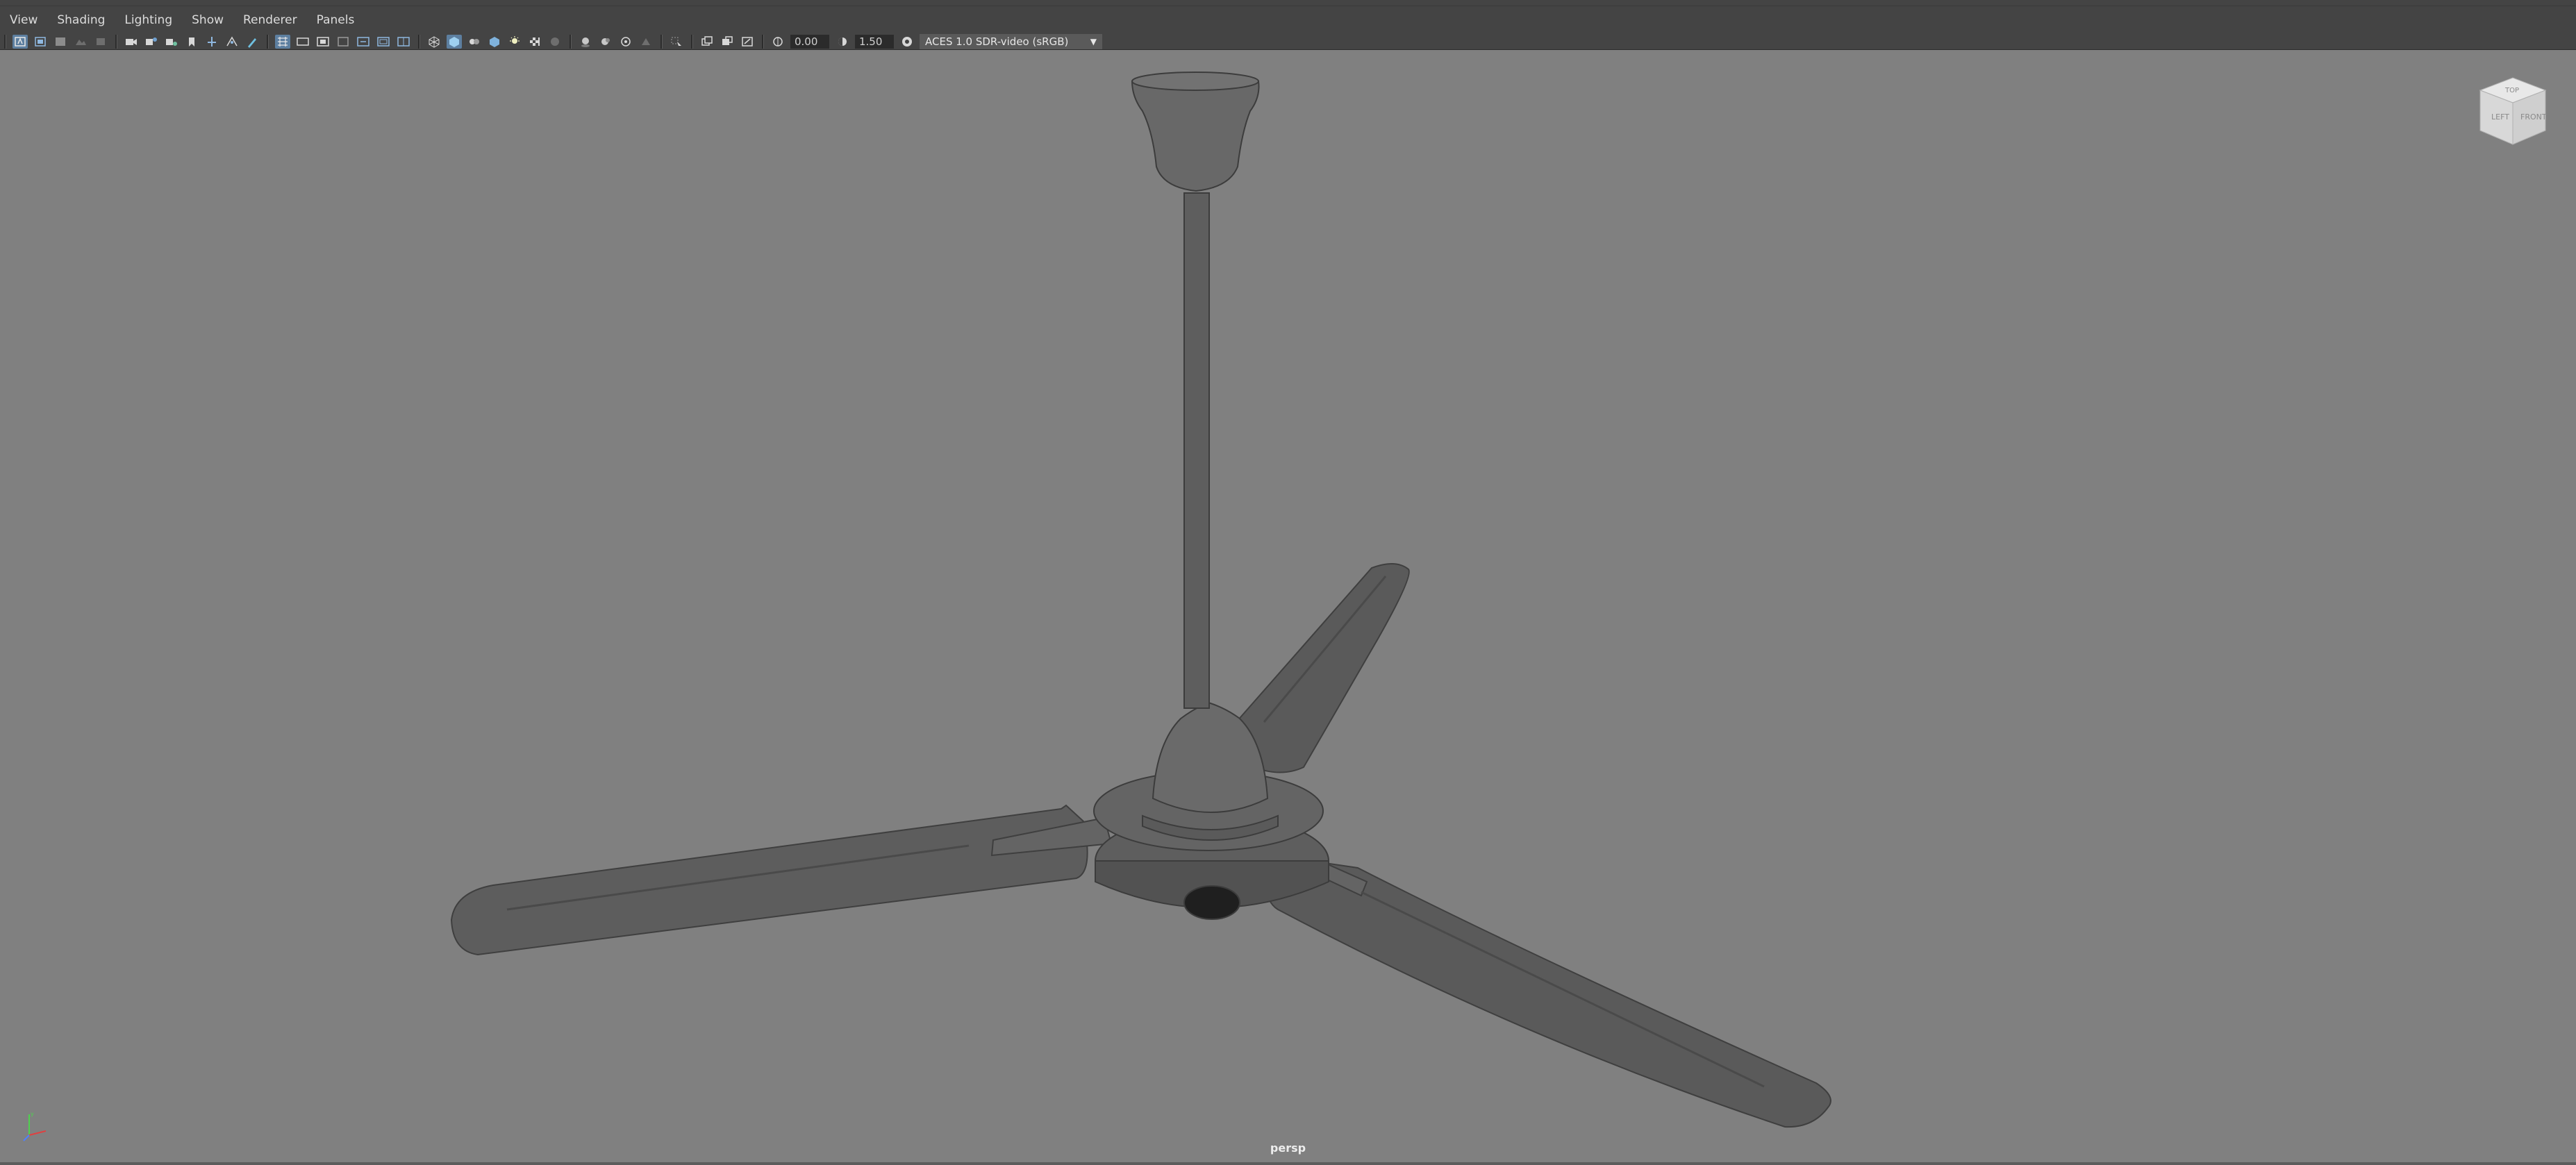  Describe the element at coordinates (769, 880) in the screenshot. I see `fan-blade-left` at that location.